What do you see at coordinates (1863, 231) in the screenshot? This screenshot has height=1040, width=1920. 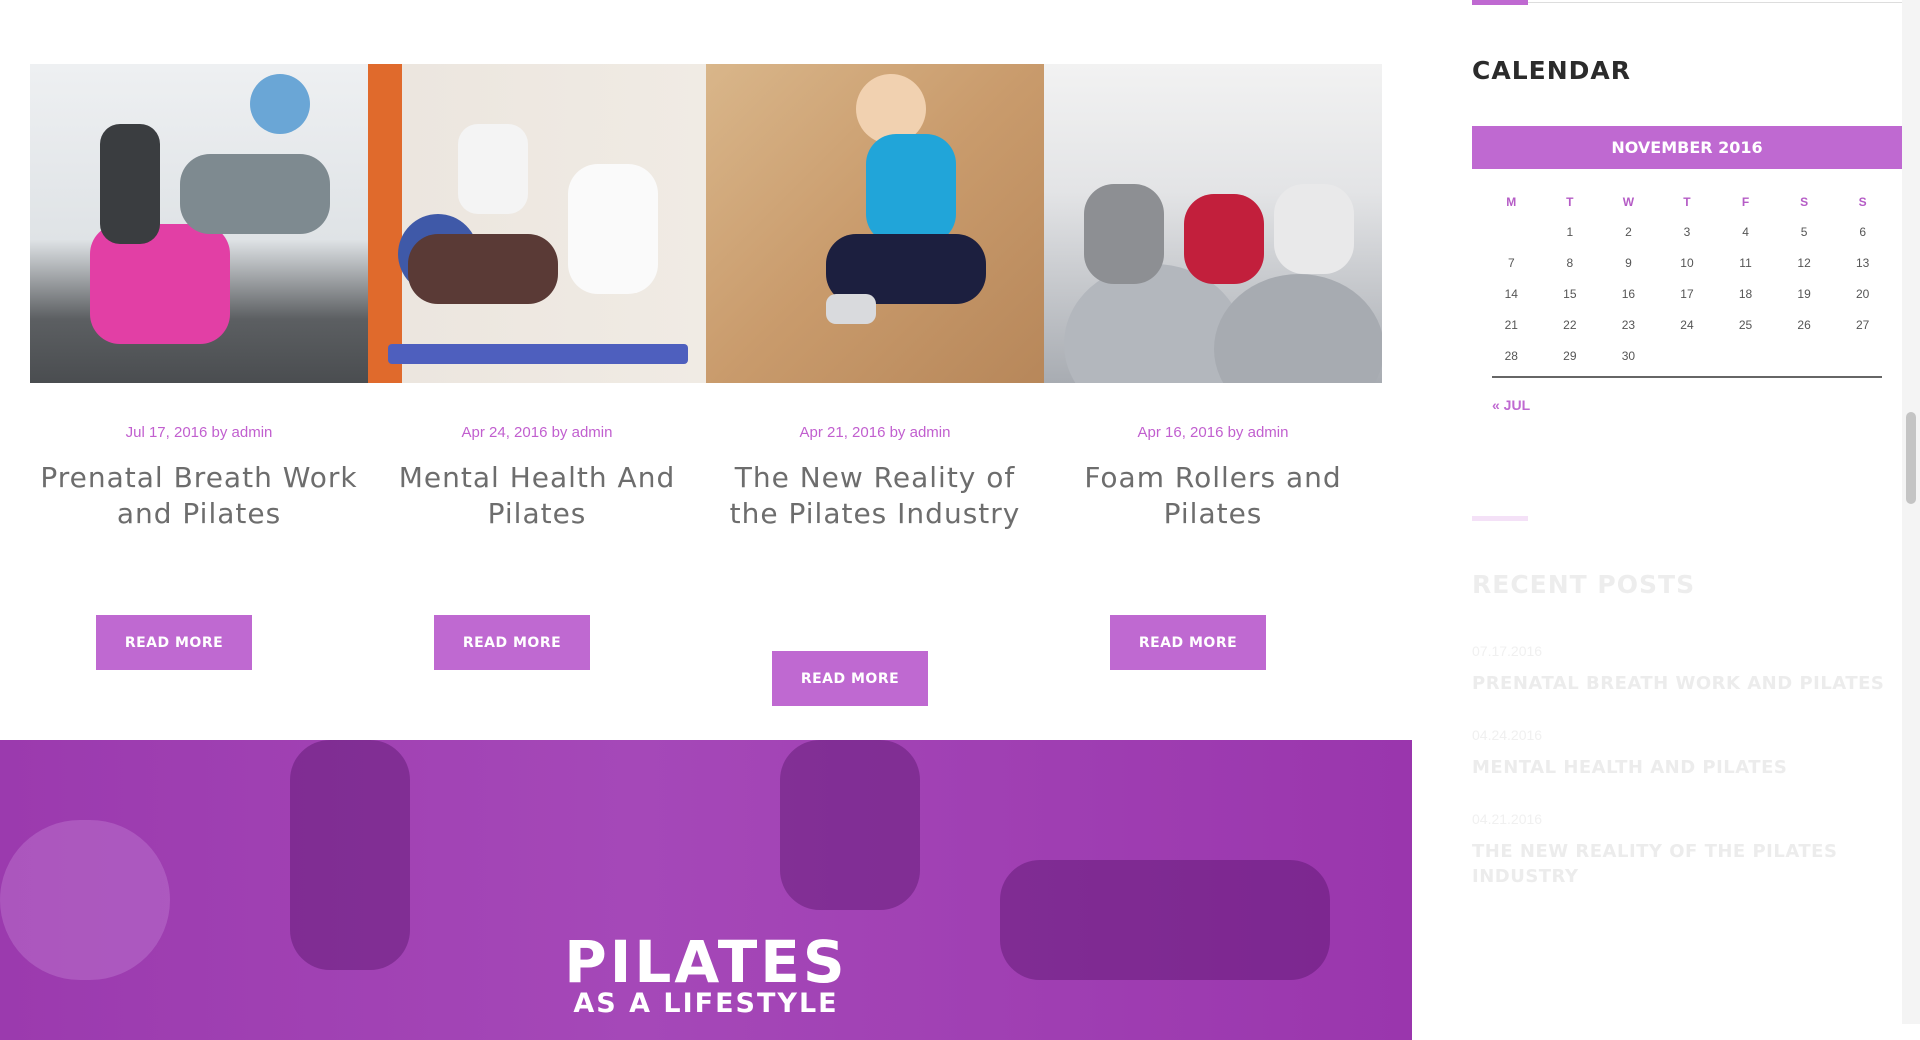 I see `day-cell: 6` at bounding box center [1863, 231].